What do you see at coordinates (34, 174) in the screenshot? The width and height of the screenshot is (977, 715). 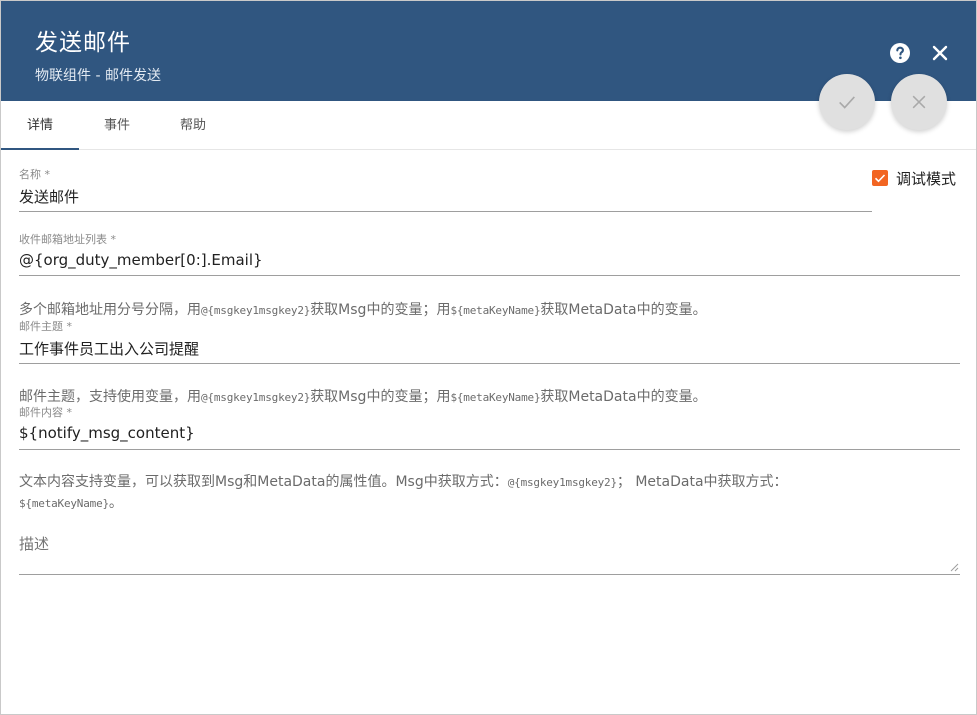 I see `name-label: 名称 *` at bounding box center [34, 174].